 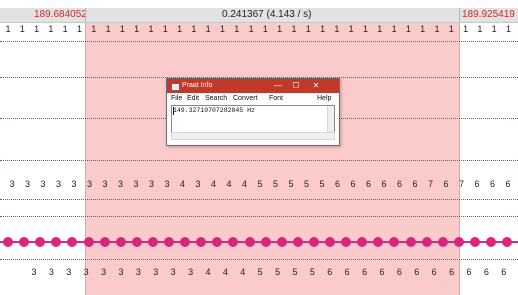 I want to click on info-text-area: 149.32710707282845 Hz, so click(x=253, y=119).